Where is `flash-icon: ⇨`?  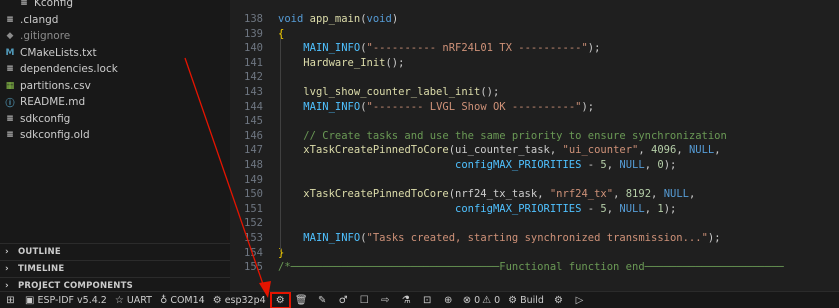
flash-icon: ⇨ is located at coordinates (385, 300).